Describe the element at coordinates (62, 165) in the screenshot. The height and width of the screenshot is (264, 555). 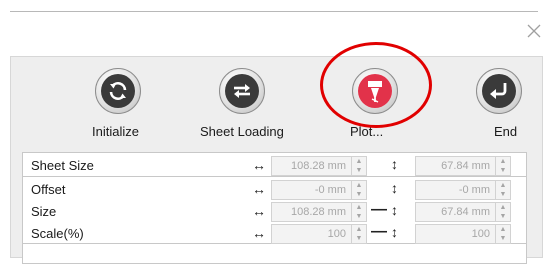
I see `row-label: Sheet Size` at that location.